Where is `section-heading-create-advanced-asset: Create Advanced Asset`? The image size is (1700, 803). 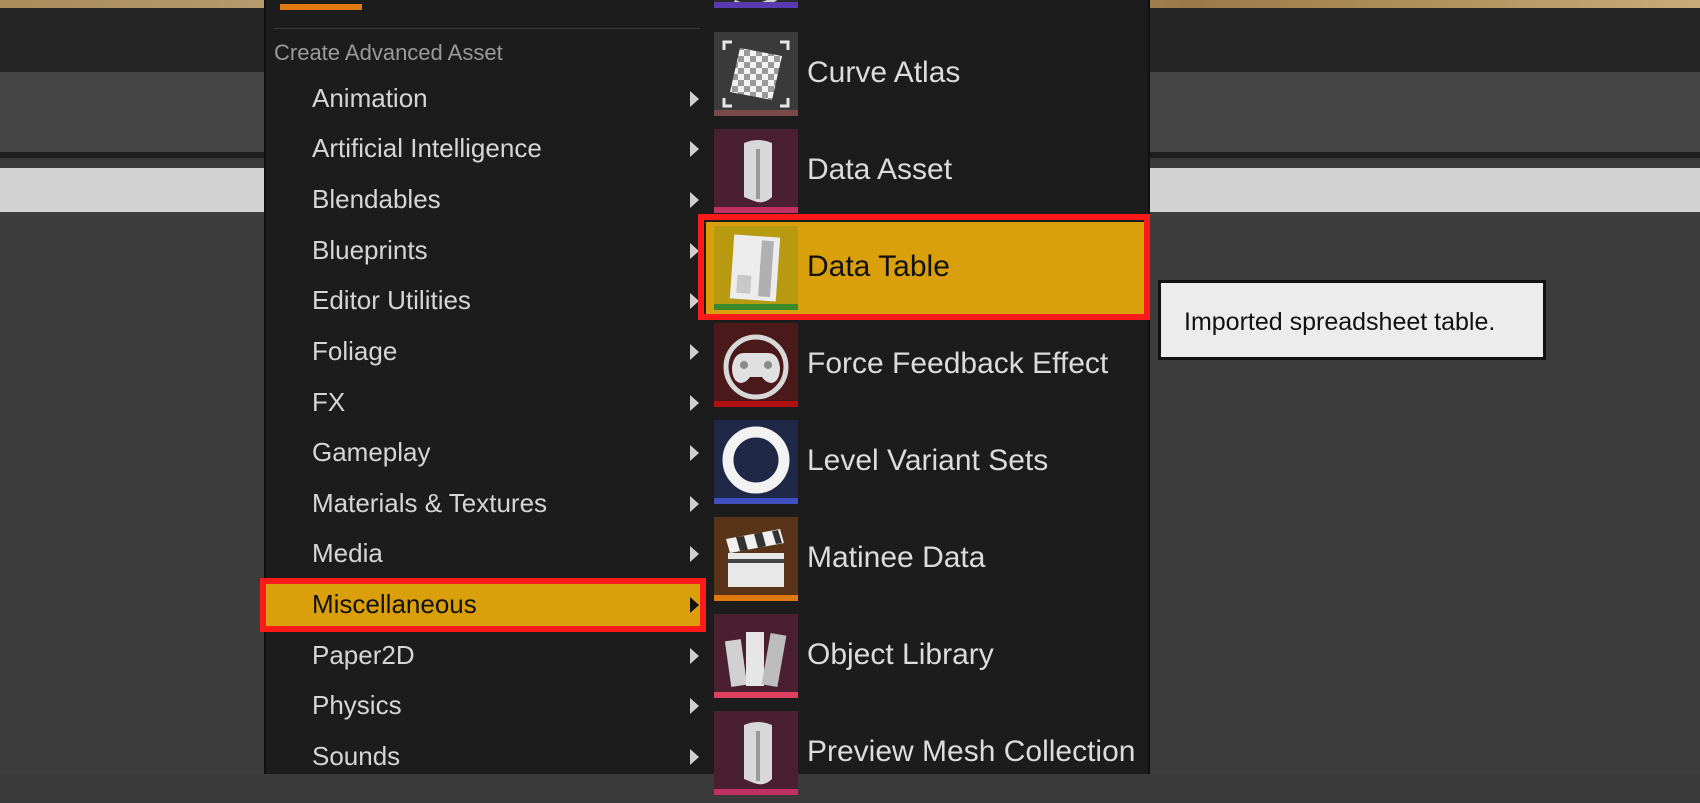
section-heading-create-advanced-asset: Create Advanced Asset is located at coordinates (388, 52).